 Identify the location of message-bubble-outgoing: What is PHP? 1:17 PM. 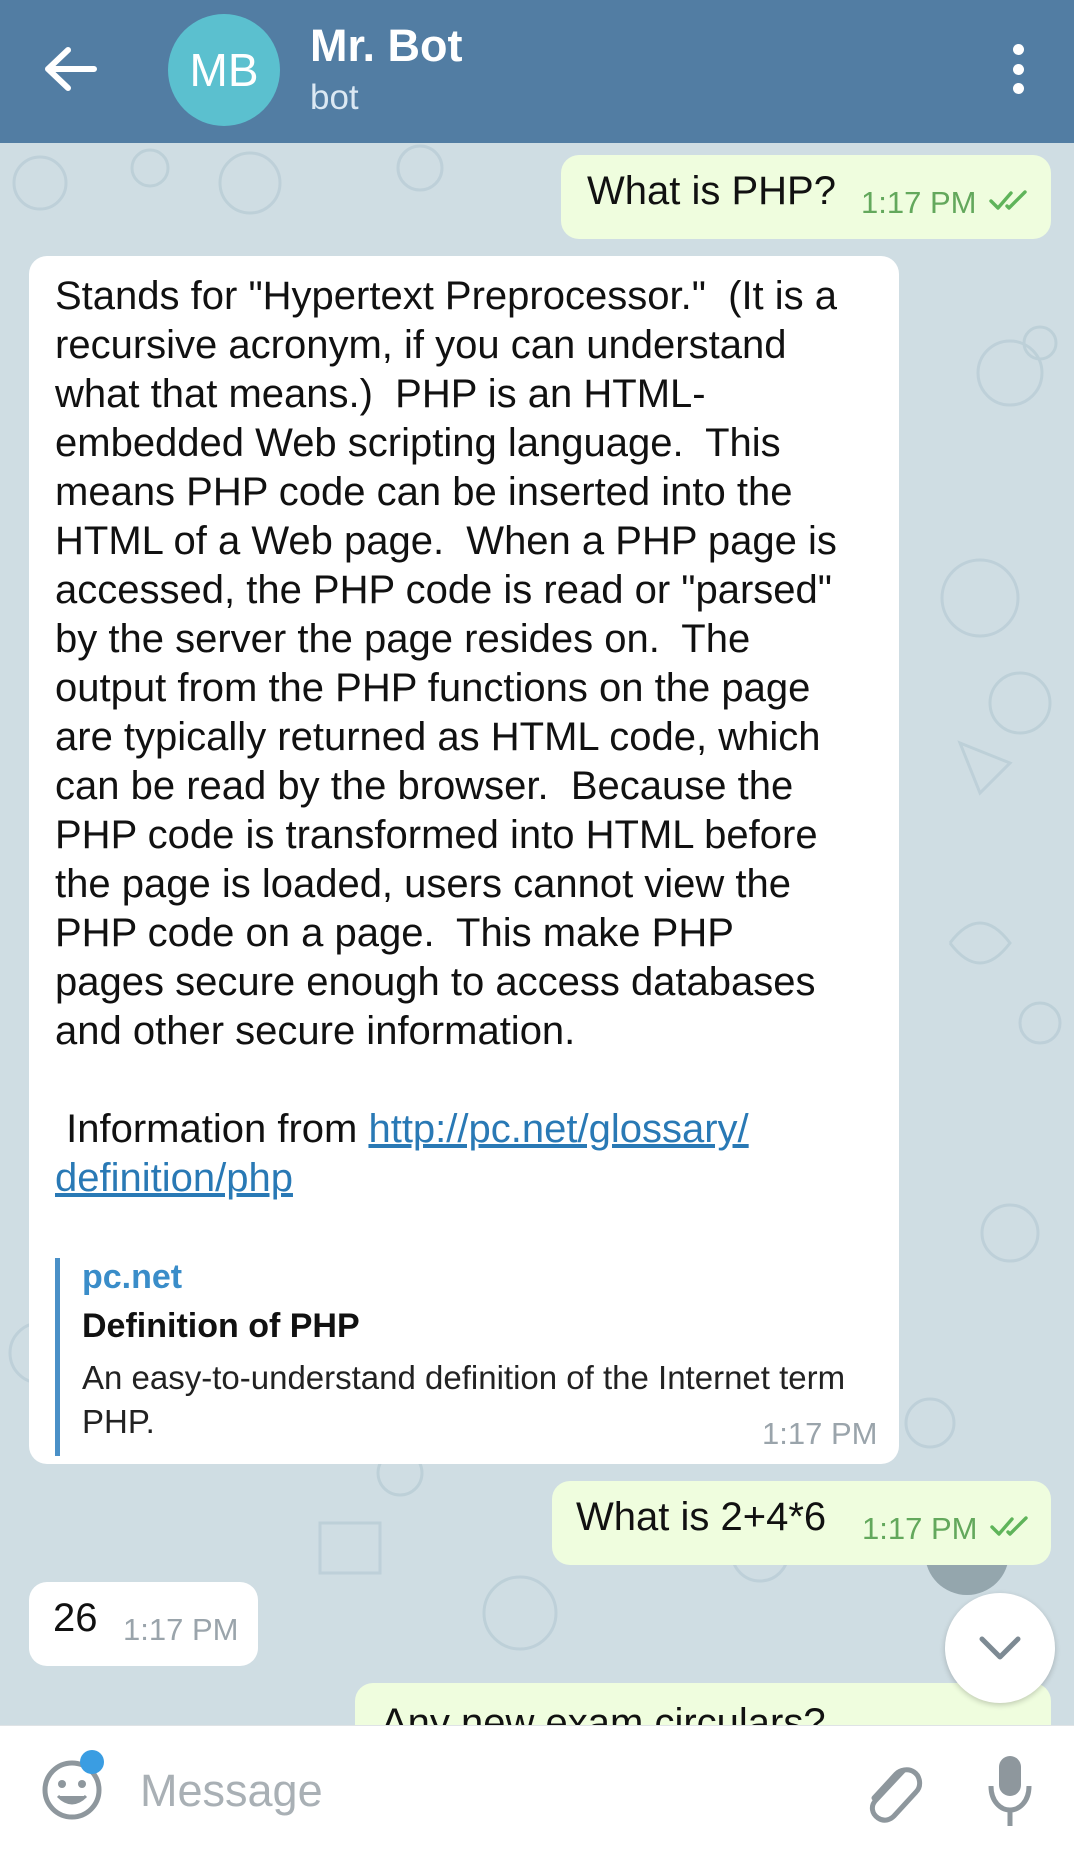
(806, 197).